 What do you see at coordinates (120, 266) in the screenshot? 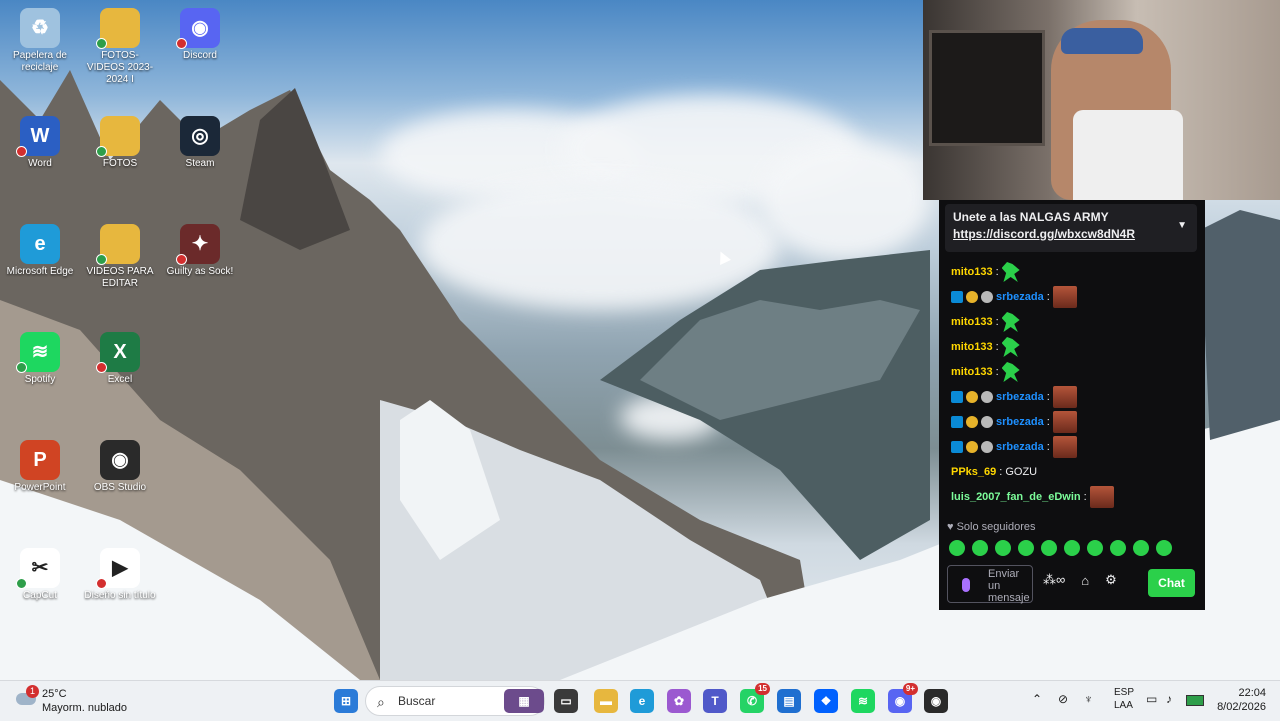
I see `desktop-icon: VIDEOS PARA EDITAR` at bounding box center [120, 266].